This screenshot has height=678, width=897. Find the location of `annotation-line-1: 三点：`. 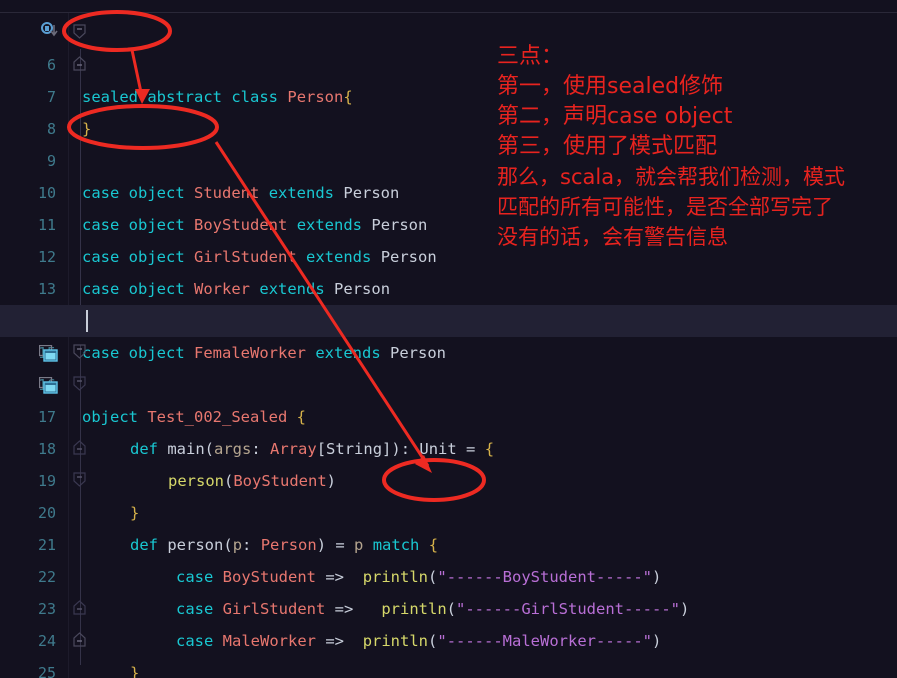

annotation-line-1: 三点： is located at coordinates (530, 56).